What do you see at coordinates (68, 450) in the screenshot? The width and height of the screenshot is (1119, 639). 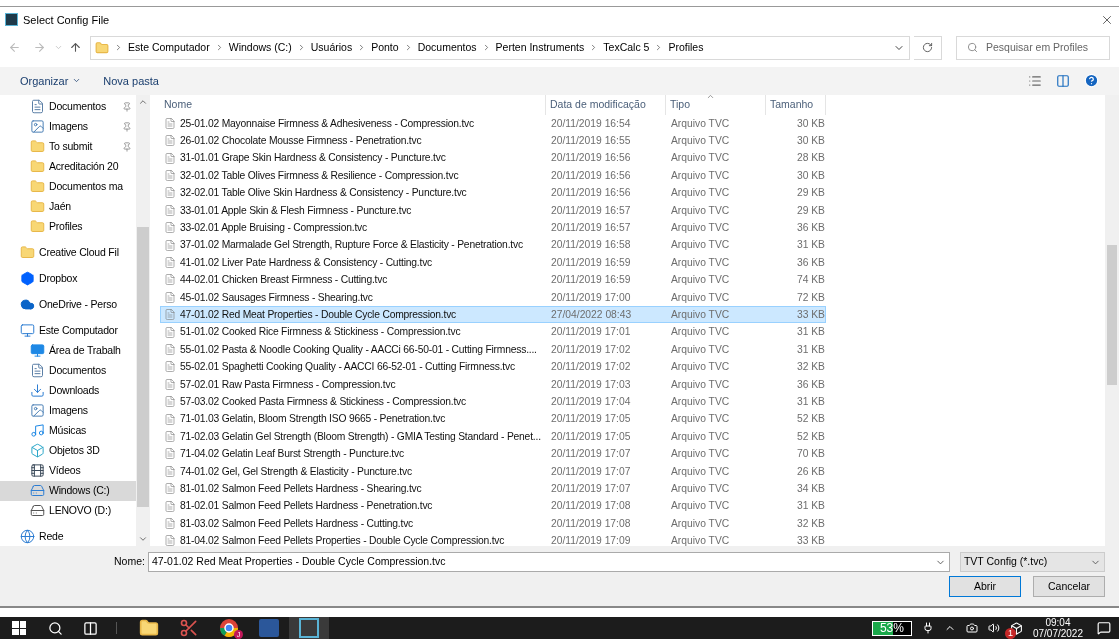 I see `sidebar-item: Objetos 3D` at bounding box center [68, 450].